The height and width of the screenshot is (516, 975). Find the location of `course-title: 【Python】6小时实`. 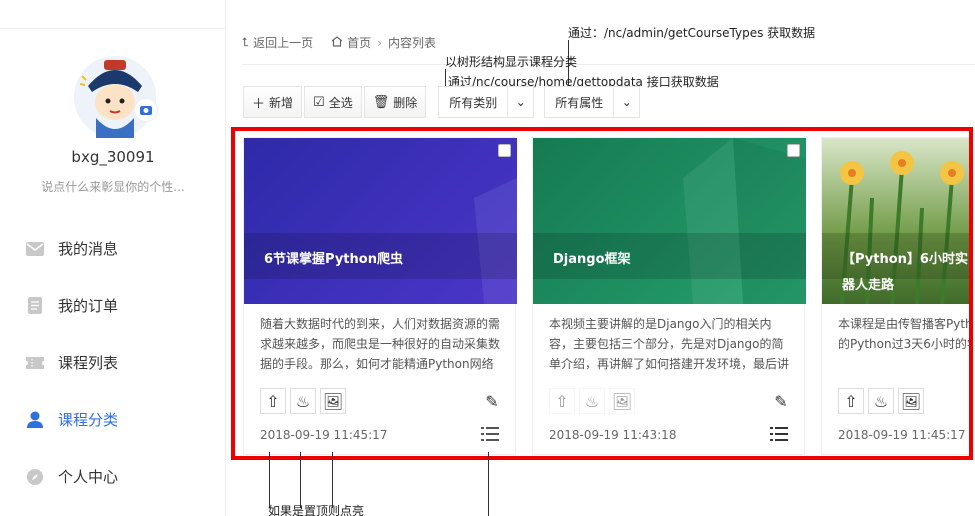

course-title: 【Python】6小时实 is located at coordinates (905, 259).